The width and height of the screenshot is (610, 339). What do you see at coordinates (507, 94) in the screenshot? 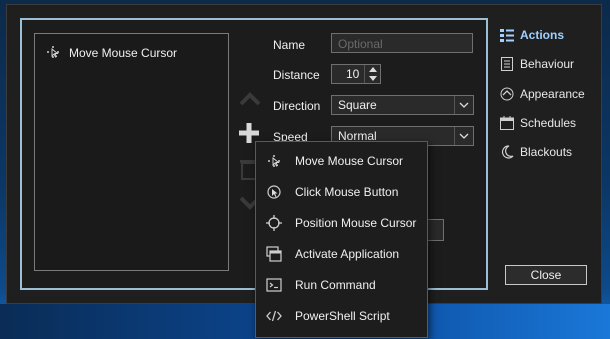
I see `eye-icon` at bounding box center [507, 94].